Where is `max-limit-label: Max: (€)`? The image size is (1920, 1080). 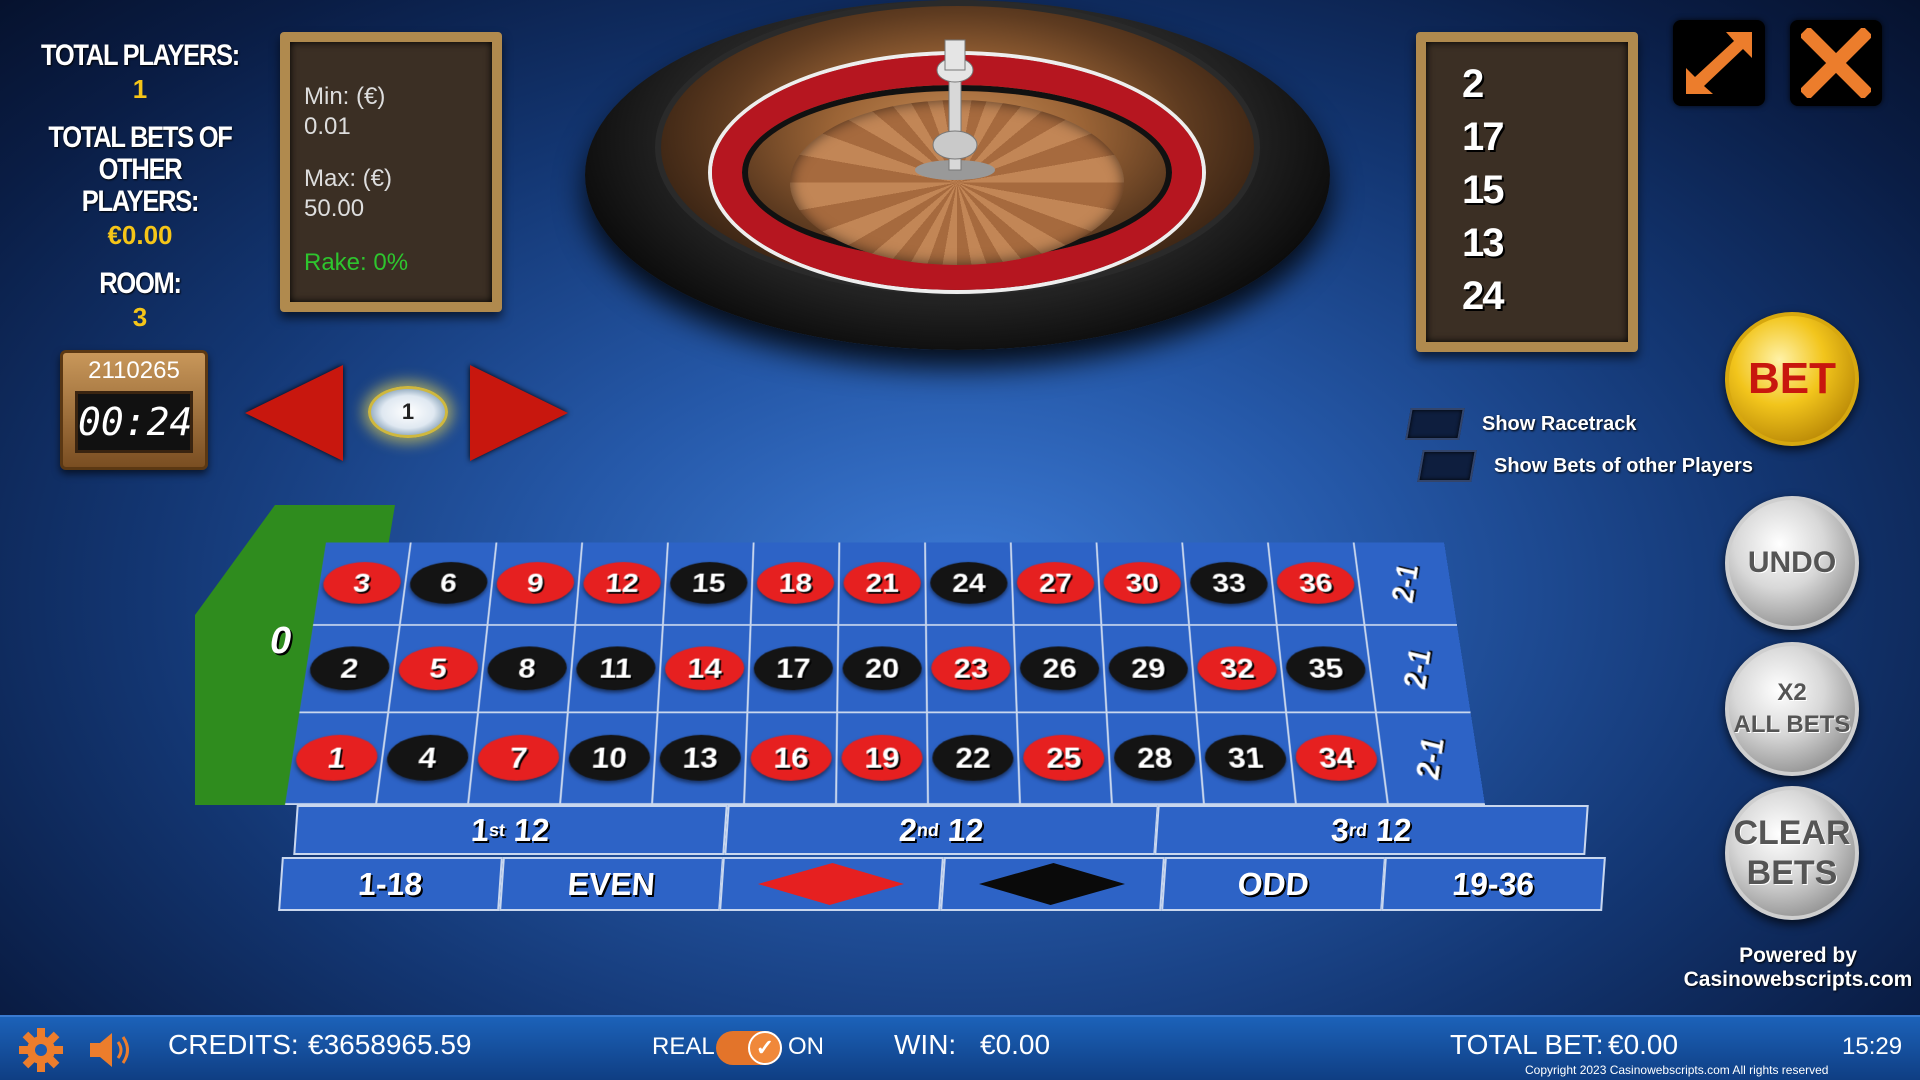 max-limit-label: Max: (€) is located at coordinates (348, 178).